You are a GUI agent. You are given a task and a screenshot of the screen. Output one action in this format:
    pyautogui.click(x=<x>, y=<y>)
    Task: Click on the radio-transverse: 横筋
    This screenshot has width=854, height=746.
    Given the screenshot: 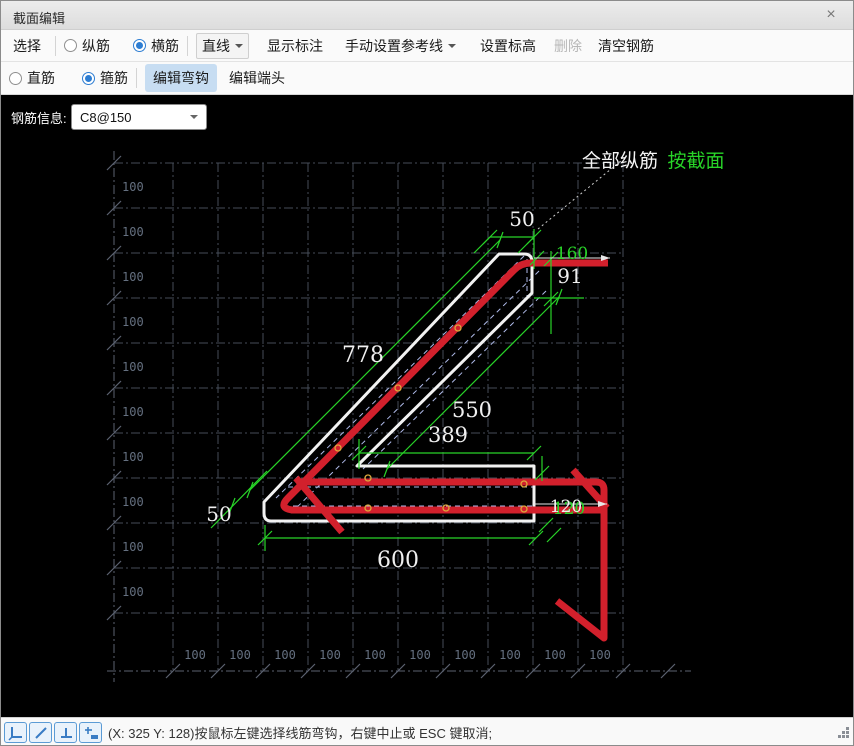 What is the action you would take?
    pyautogui.click(x=156, y=46)
    